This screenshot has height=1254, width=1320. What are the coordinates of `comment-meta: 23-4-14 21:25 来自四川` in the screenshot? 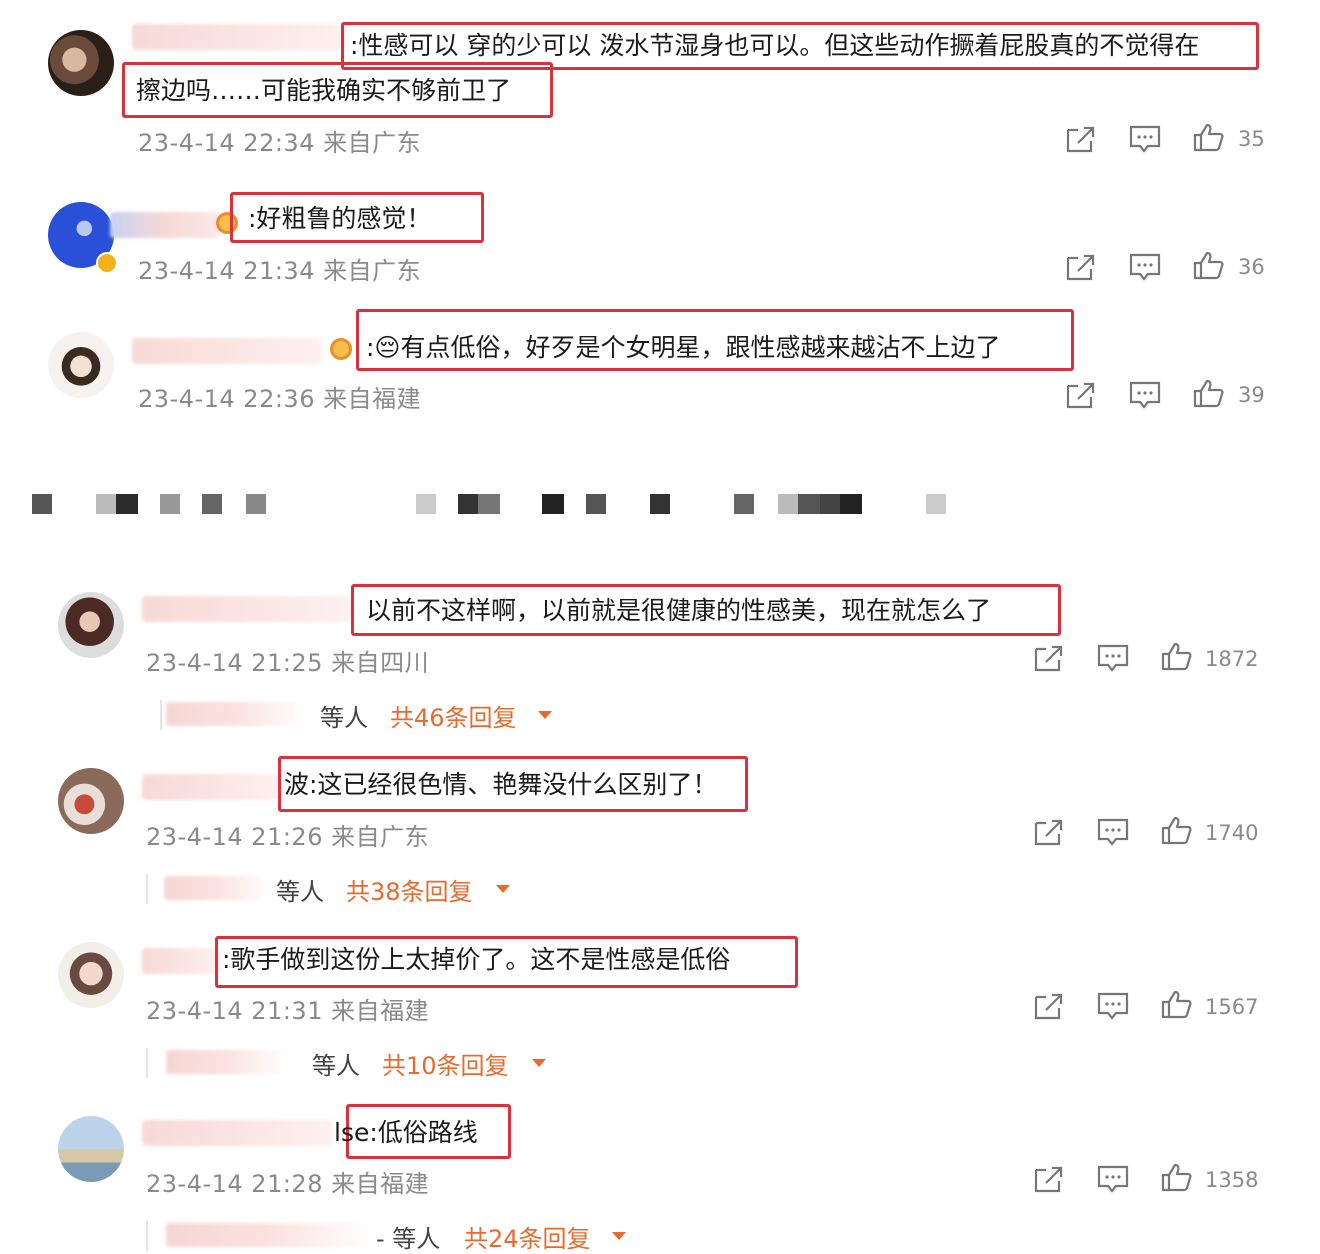 It's located at (288, 663).